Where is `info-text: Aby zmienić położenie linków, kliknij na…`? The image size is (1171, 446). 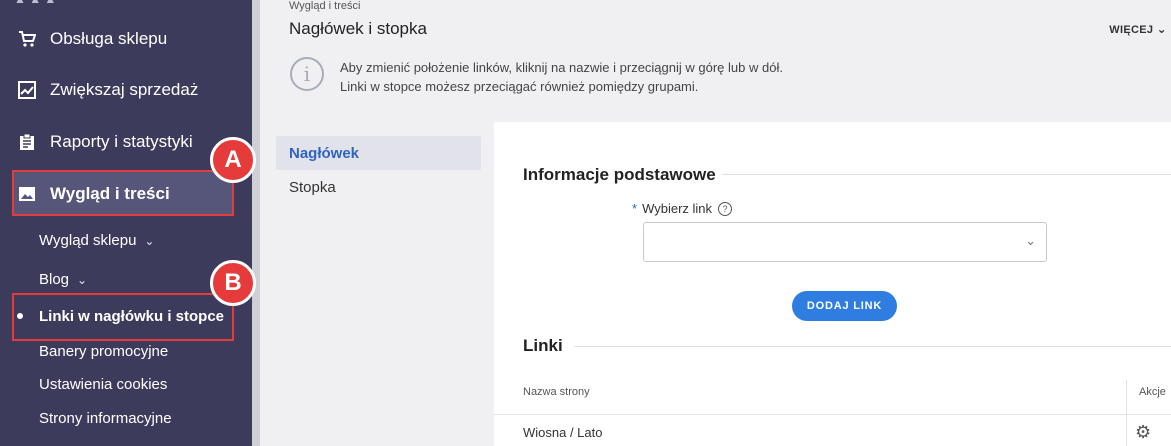 info-text: Aby zmienić położenie linków, kliknij na… is located at coordinates (561, 77).